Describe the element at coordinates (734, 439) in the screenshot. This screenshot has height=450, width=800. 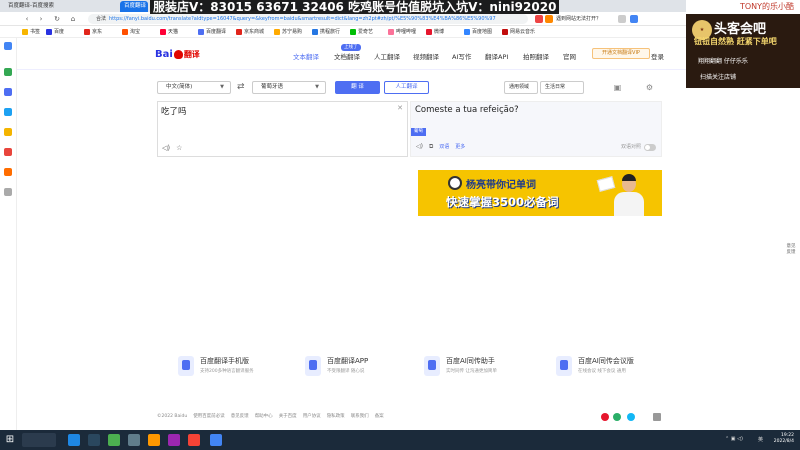
I see `tray-icons: ⌃ ▣ ◁)` at that location.